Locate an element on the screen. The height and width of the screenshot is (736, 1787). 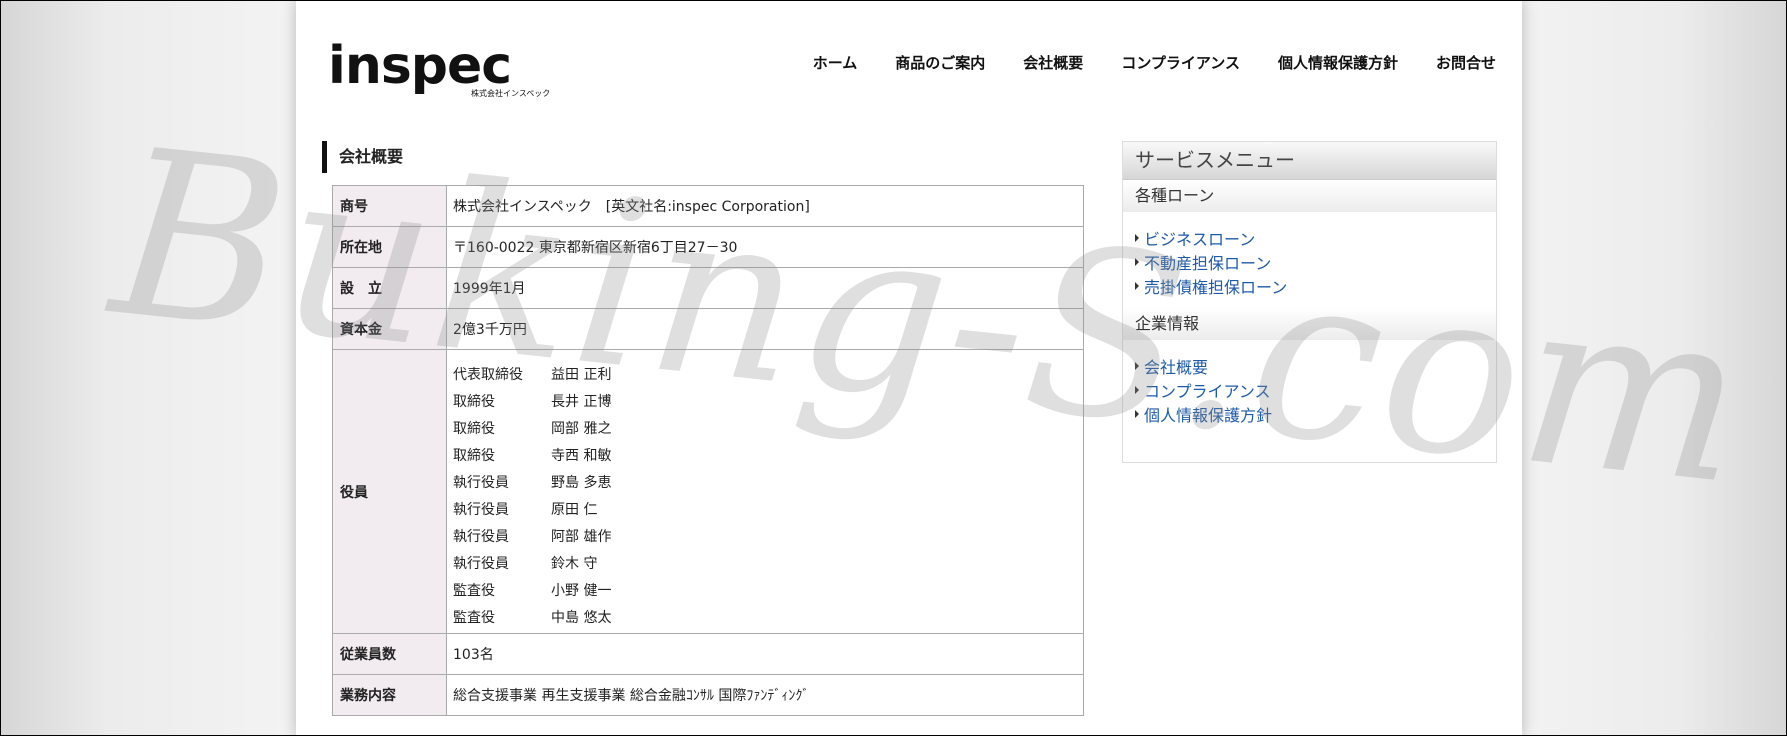
officer-name: 益田 正利 is located at coordinates (581, 374).